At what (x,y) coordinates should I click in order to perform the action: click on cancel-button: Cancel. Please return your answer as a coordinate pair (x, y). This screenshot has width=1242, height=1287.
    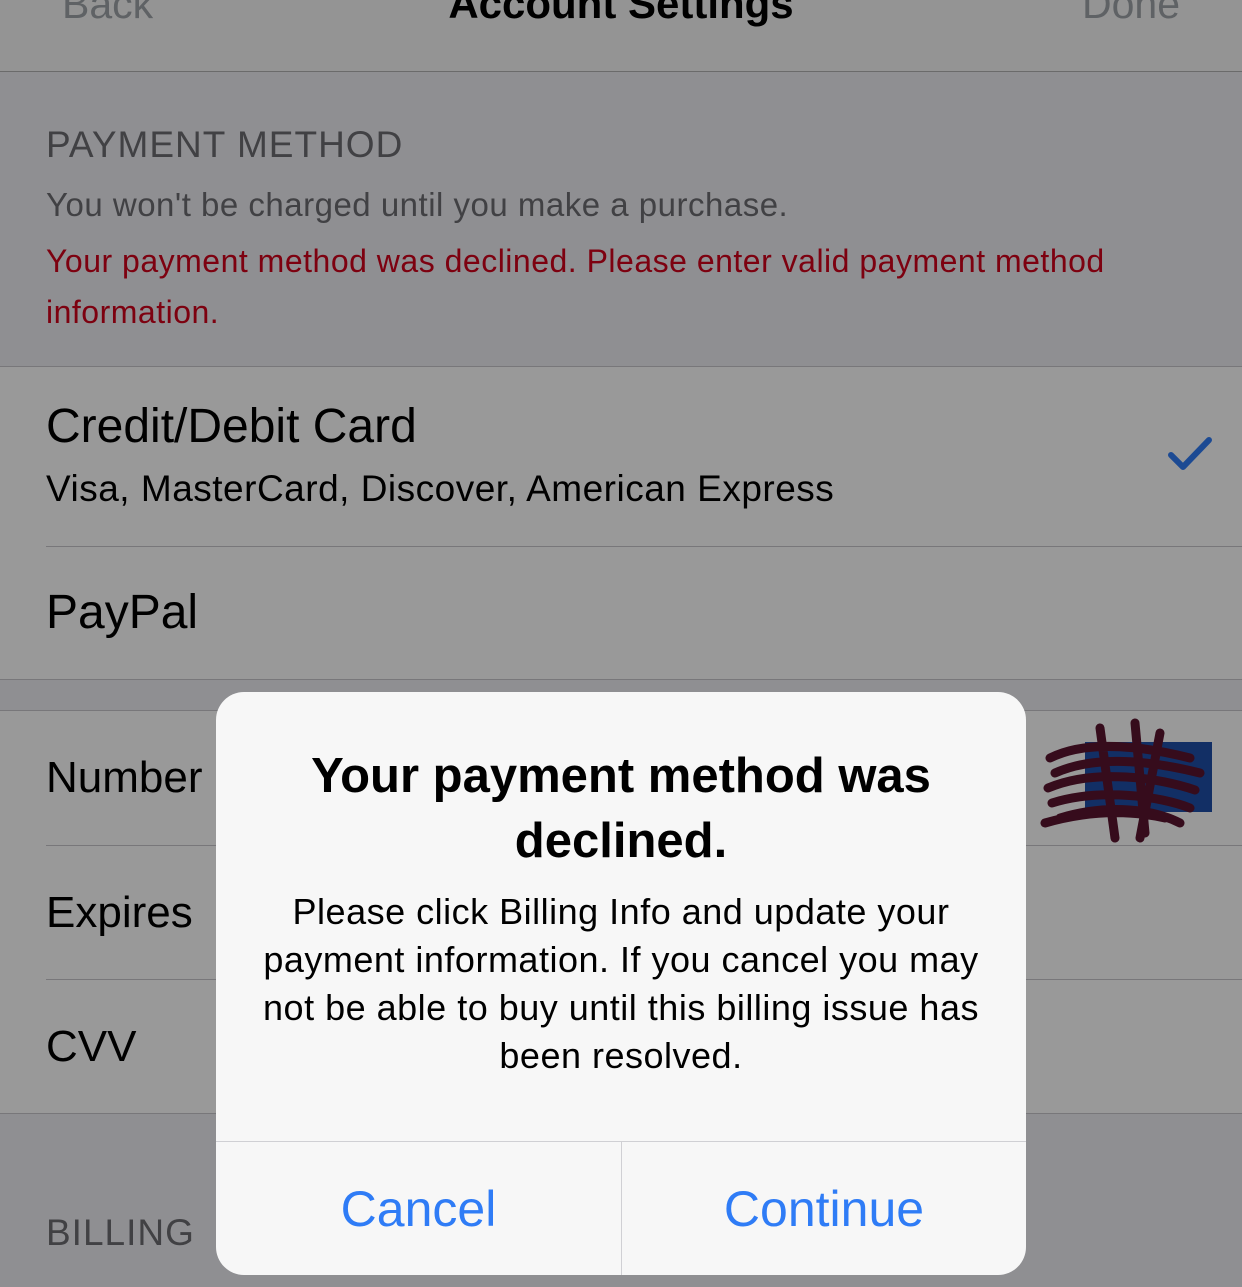
    Looking at the image, I should click on (418, 1208).